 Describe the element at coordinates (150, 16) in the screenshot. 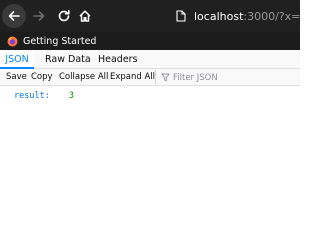

I see `browser-toolbar: localhost:3000/?x=1&y` at that location.